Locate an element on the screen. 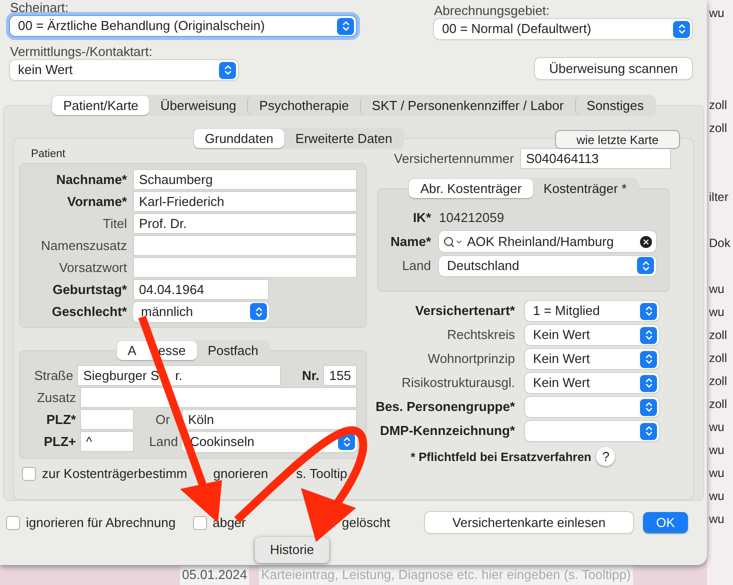  field-label: Zusatz is located at coordinates (56, 397).